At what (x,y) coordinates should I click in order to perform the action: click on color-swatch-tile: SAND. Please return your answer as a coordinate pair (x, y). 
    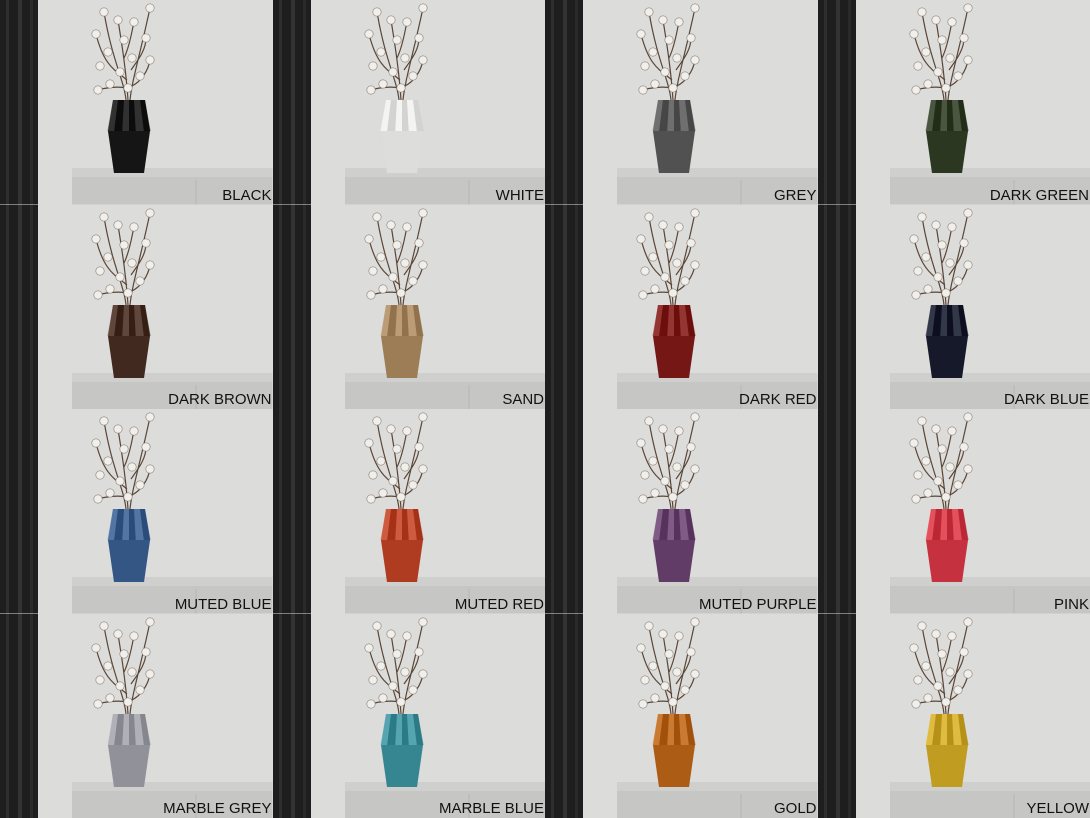
    Looking at the image, I should click on (408, 306).